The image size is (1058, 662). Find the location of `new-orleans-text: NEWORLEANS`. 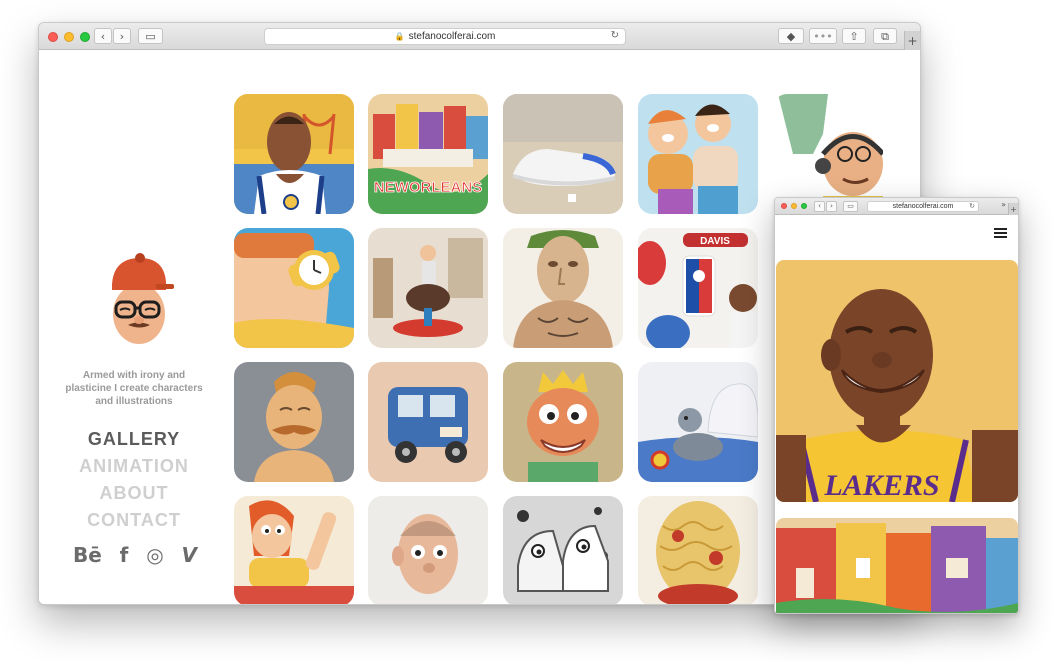

new-orleans-text: NEWORLEANS is located at coordinates (428, 187).